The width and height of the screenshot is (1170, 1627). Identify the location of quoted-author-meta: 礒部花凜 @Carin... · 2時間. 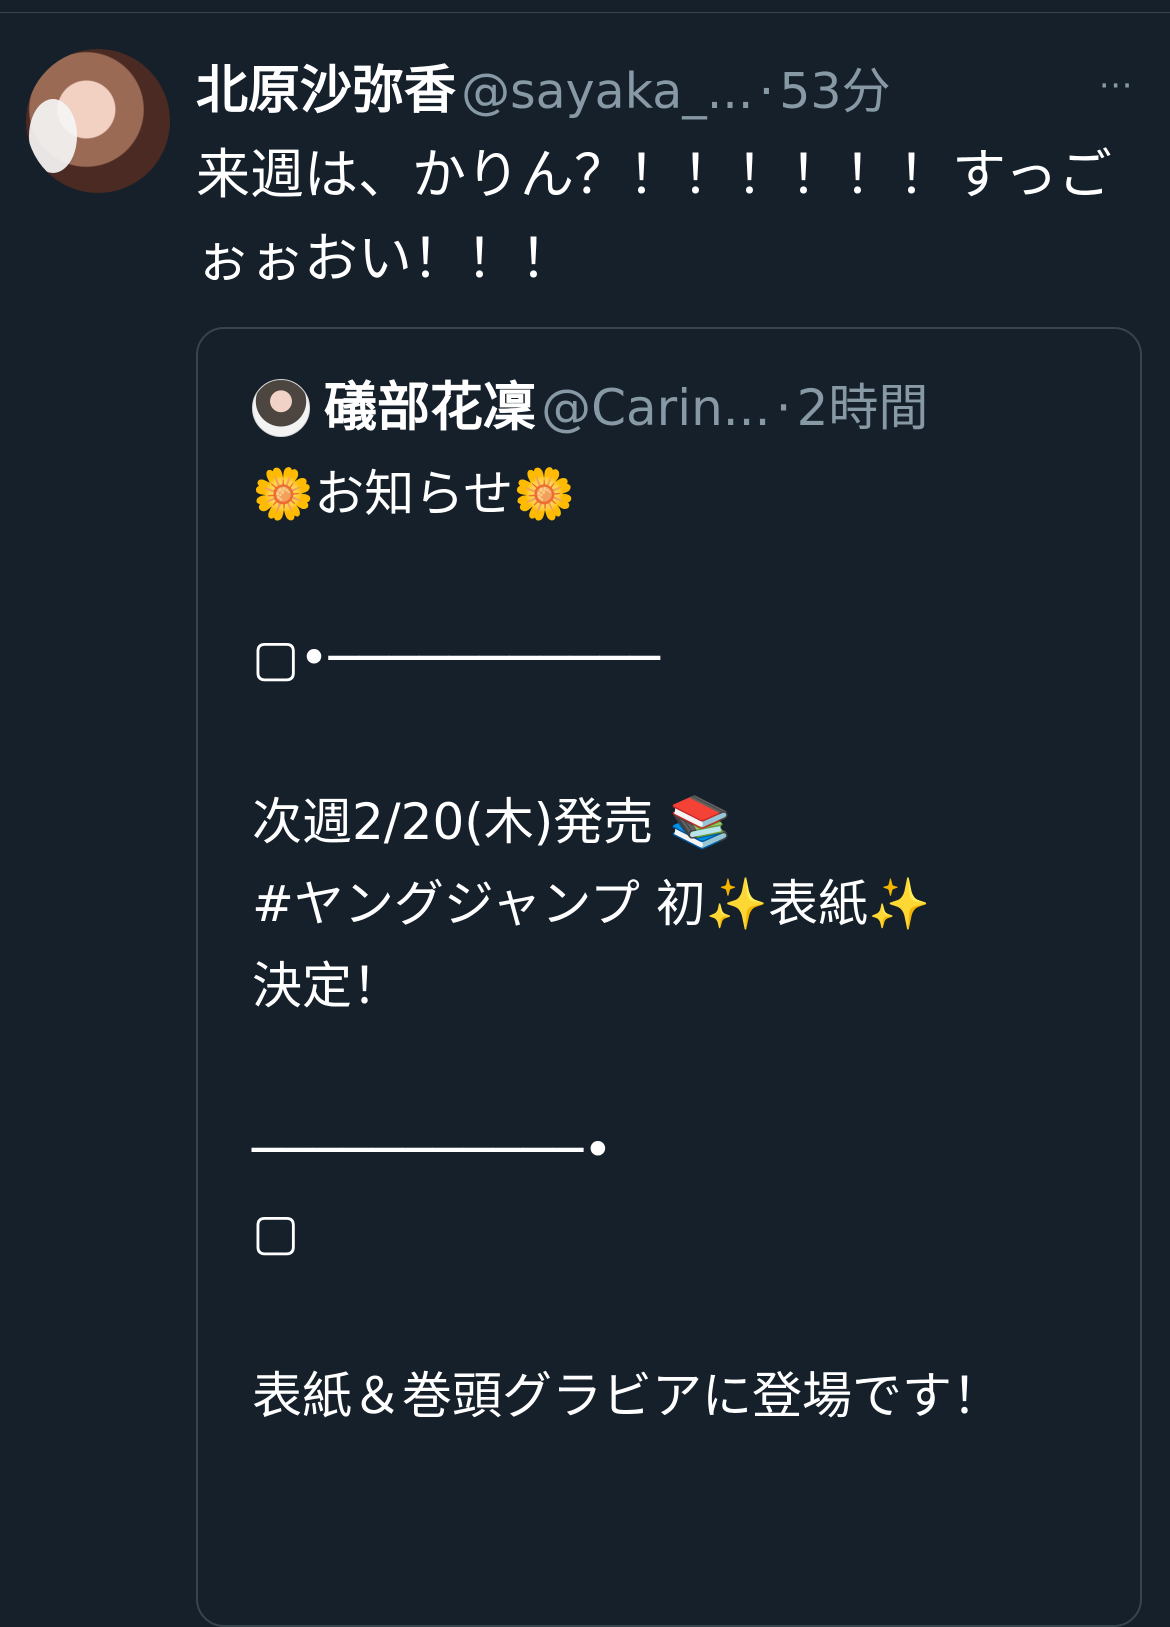
(719, 408).